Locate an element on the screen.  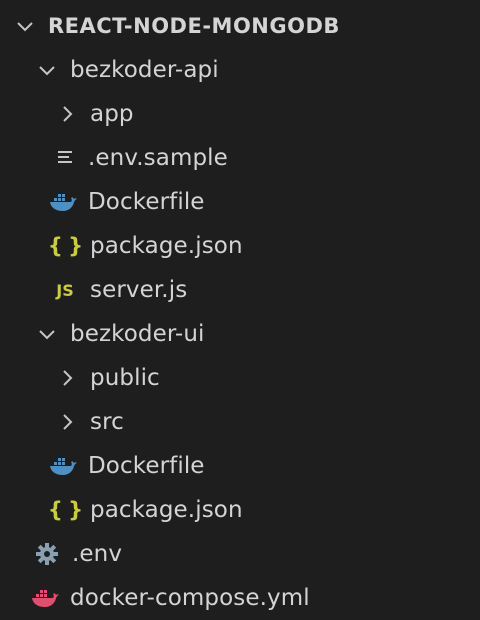
folder-public: public is located at coordinates (268, 378).